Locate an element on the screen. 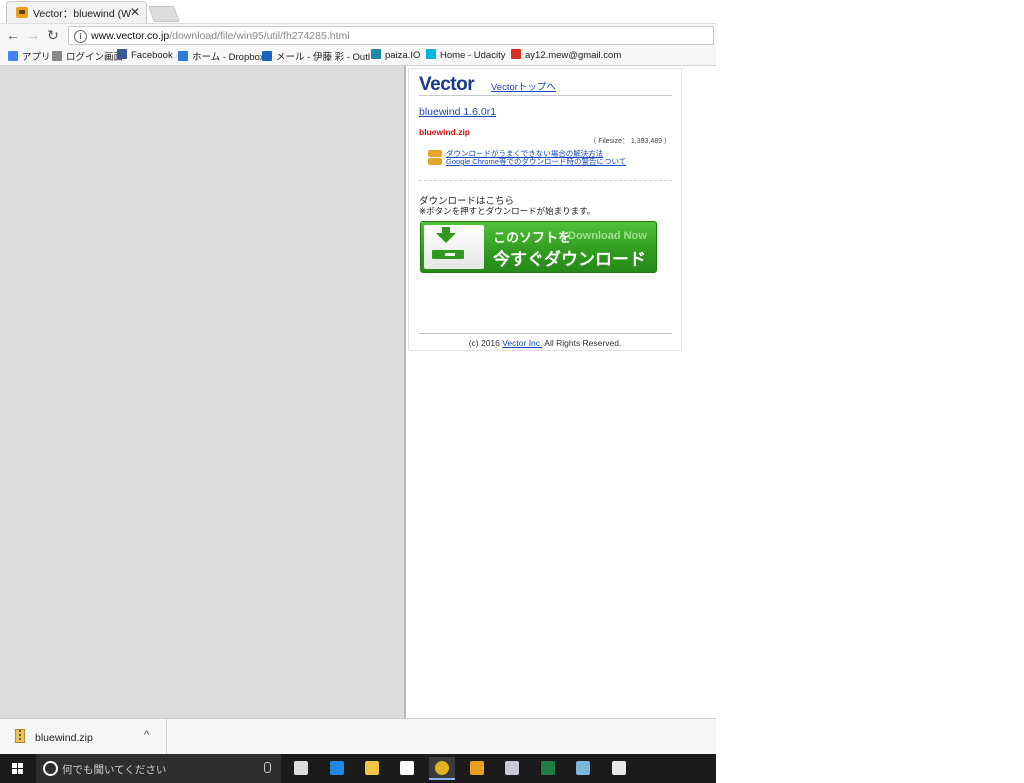  forward-arrow-icon: → is located at coordinates (33, 35).